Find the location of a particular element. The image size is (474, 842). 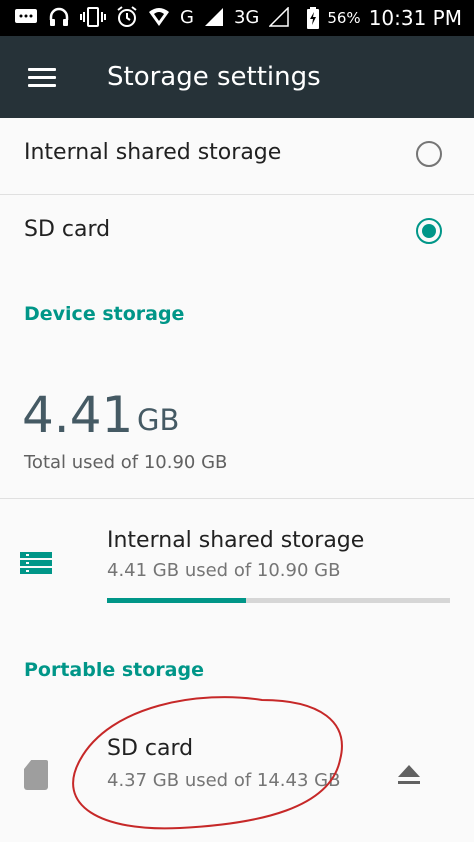

status-bar: G 3G 56% 10:31 PM is located at coordinates (237, 18).